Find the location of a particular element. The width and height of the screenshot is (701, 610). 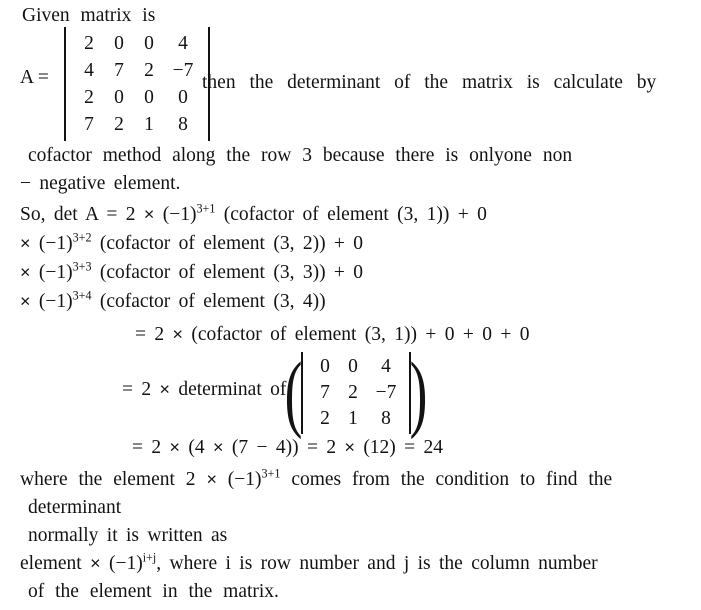

where-mid: (−1) is located at coordinates (239, 479).